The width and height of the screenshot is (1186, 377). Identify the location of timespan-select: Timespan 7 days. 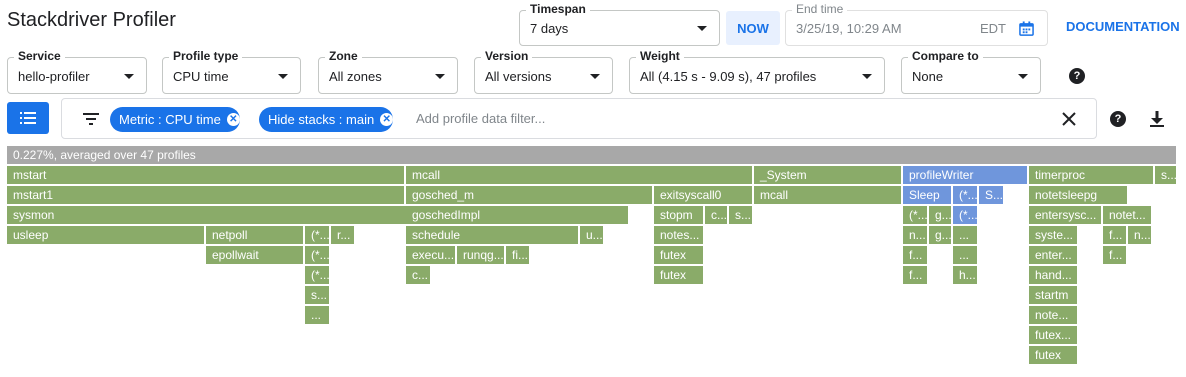
(619, 24).